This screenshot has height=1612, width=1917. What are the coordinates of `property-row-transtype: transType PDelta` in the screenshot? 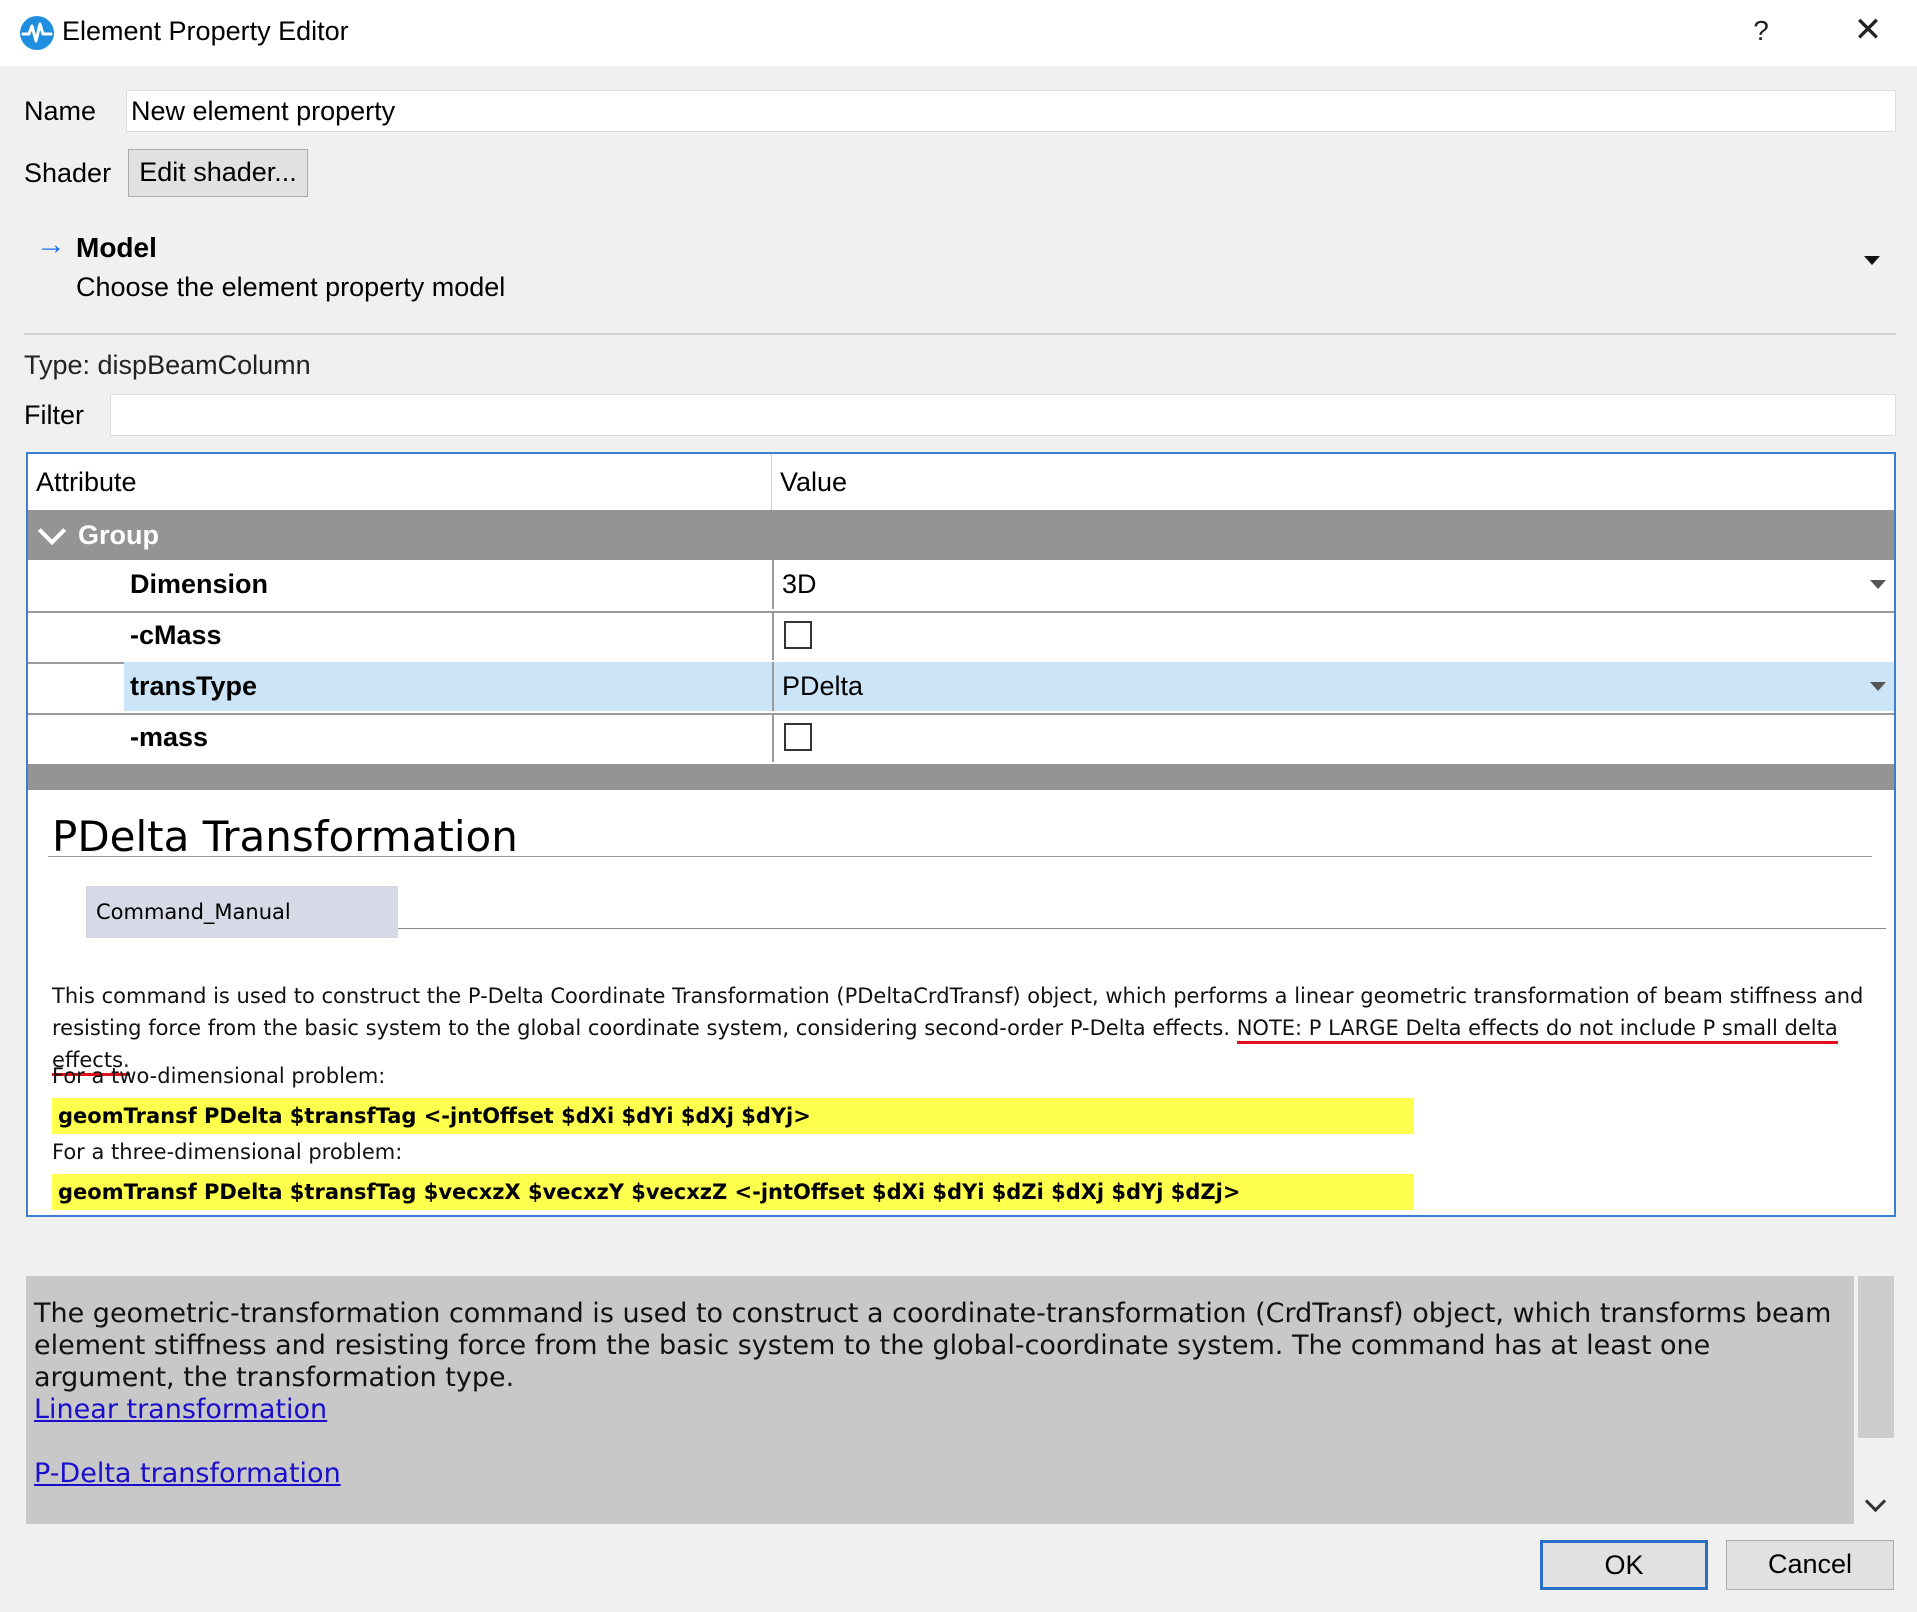 It's located at (961, 688).